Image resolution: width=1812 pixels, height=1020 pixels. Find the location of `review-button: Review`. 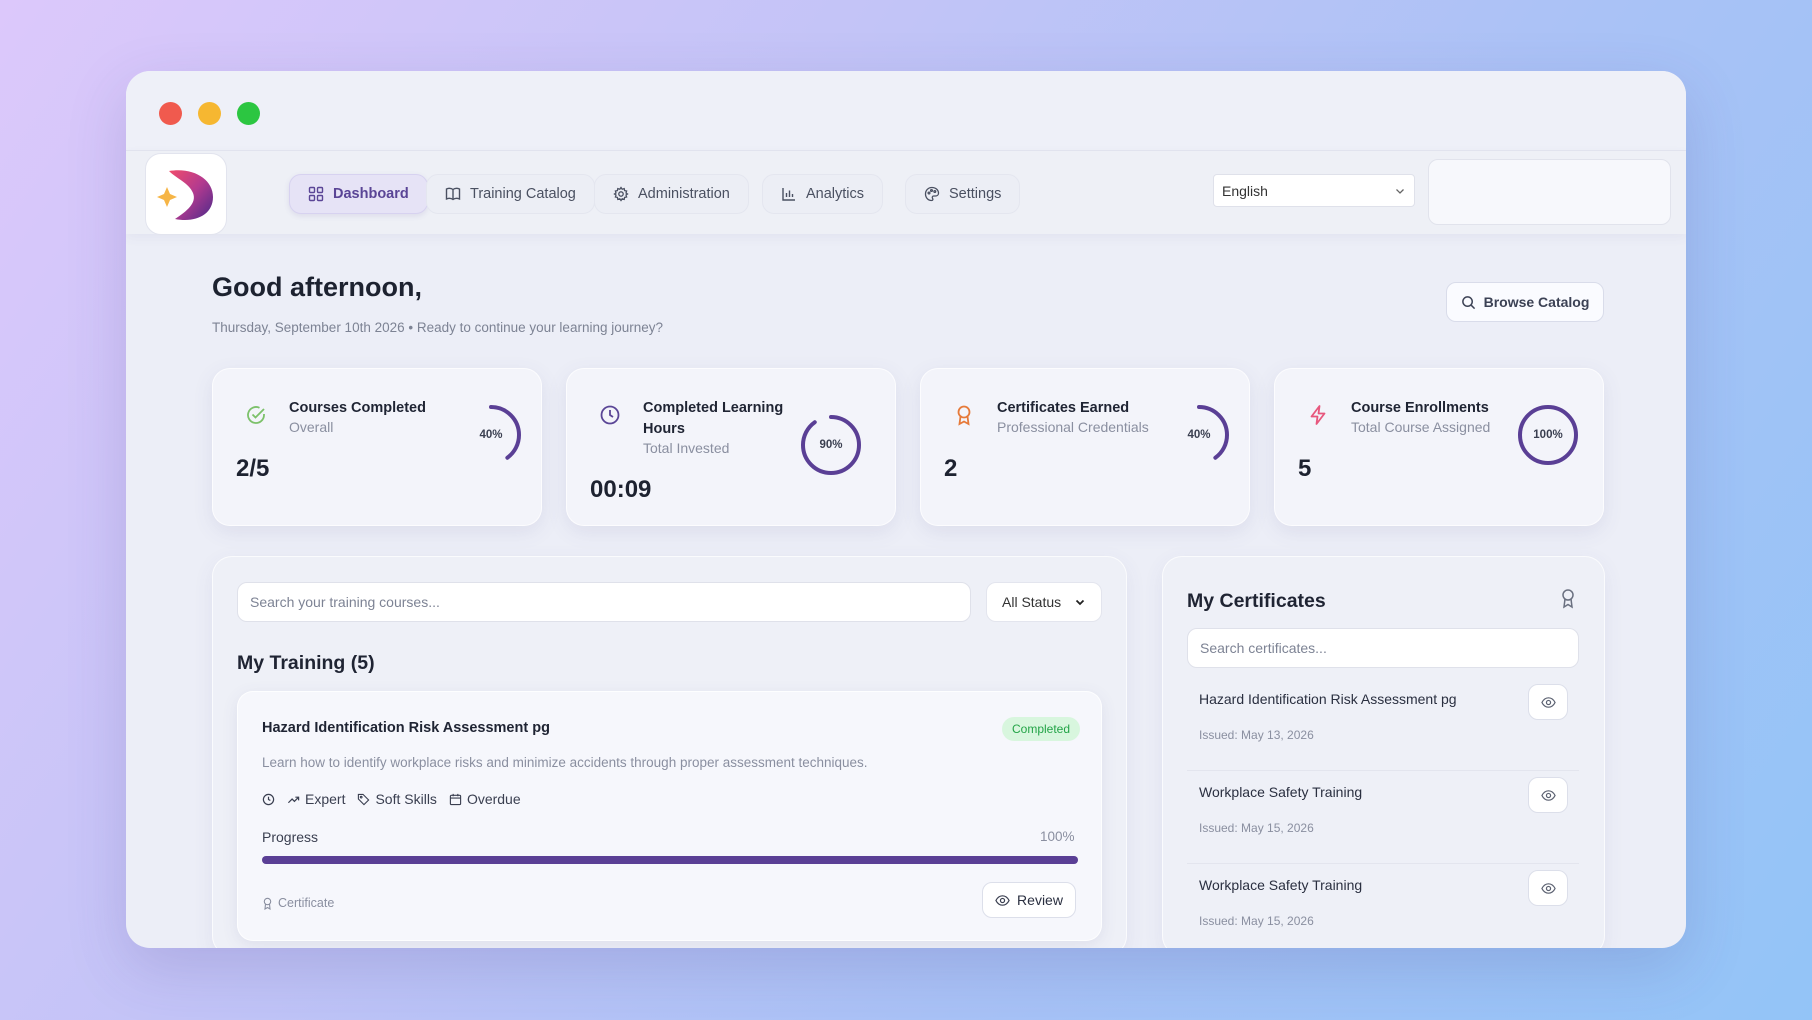

review-button: Review is located at coordinates (1029, 900).